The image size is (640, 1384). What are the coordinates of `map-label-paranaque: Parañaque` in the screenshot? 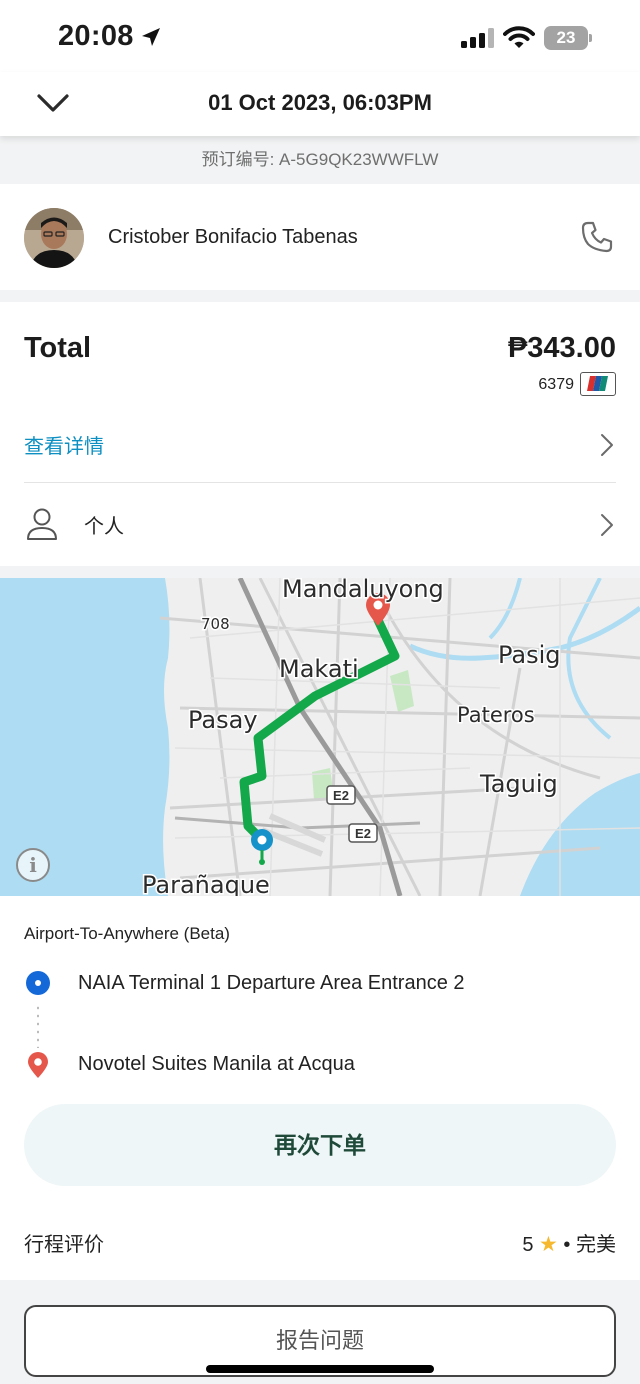 It's located at (206, 883).